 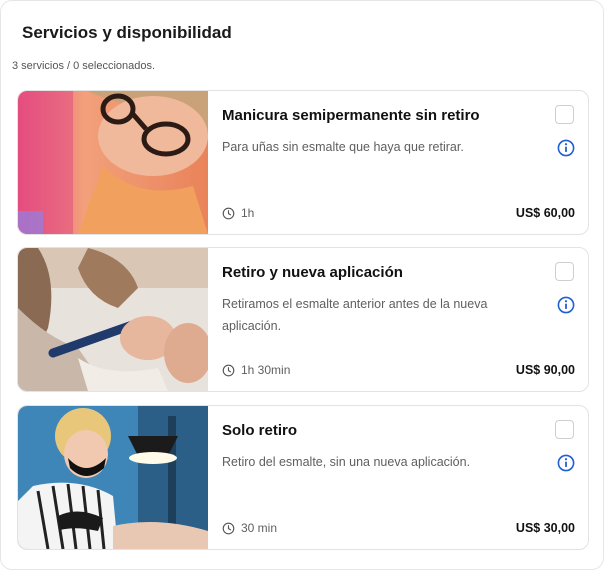 I want to click on service-duration: 1h, so click(x=238, y=213).